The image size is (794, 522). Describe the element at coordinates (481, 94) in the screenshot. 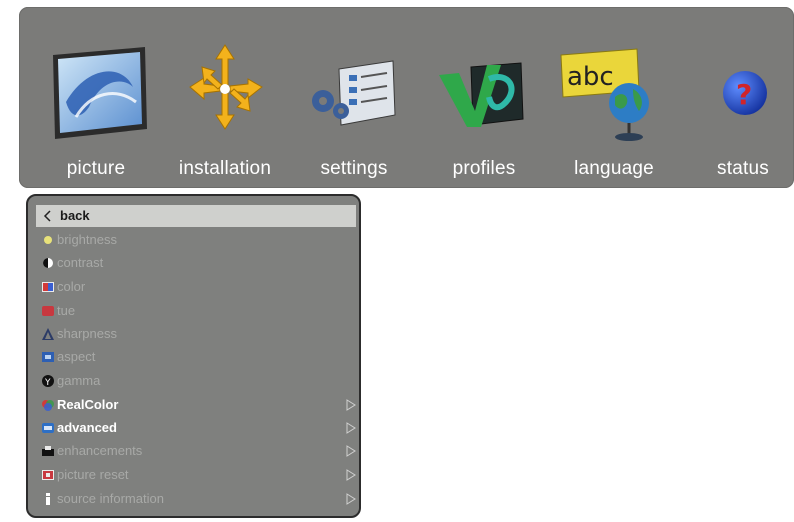

I see `profiles-icon` at that location.